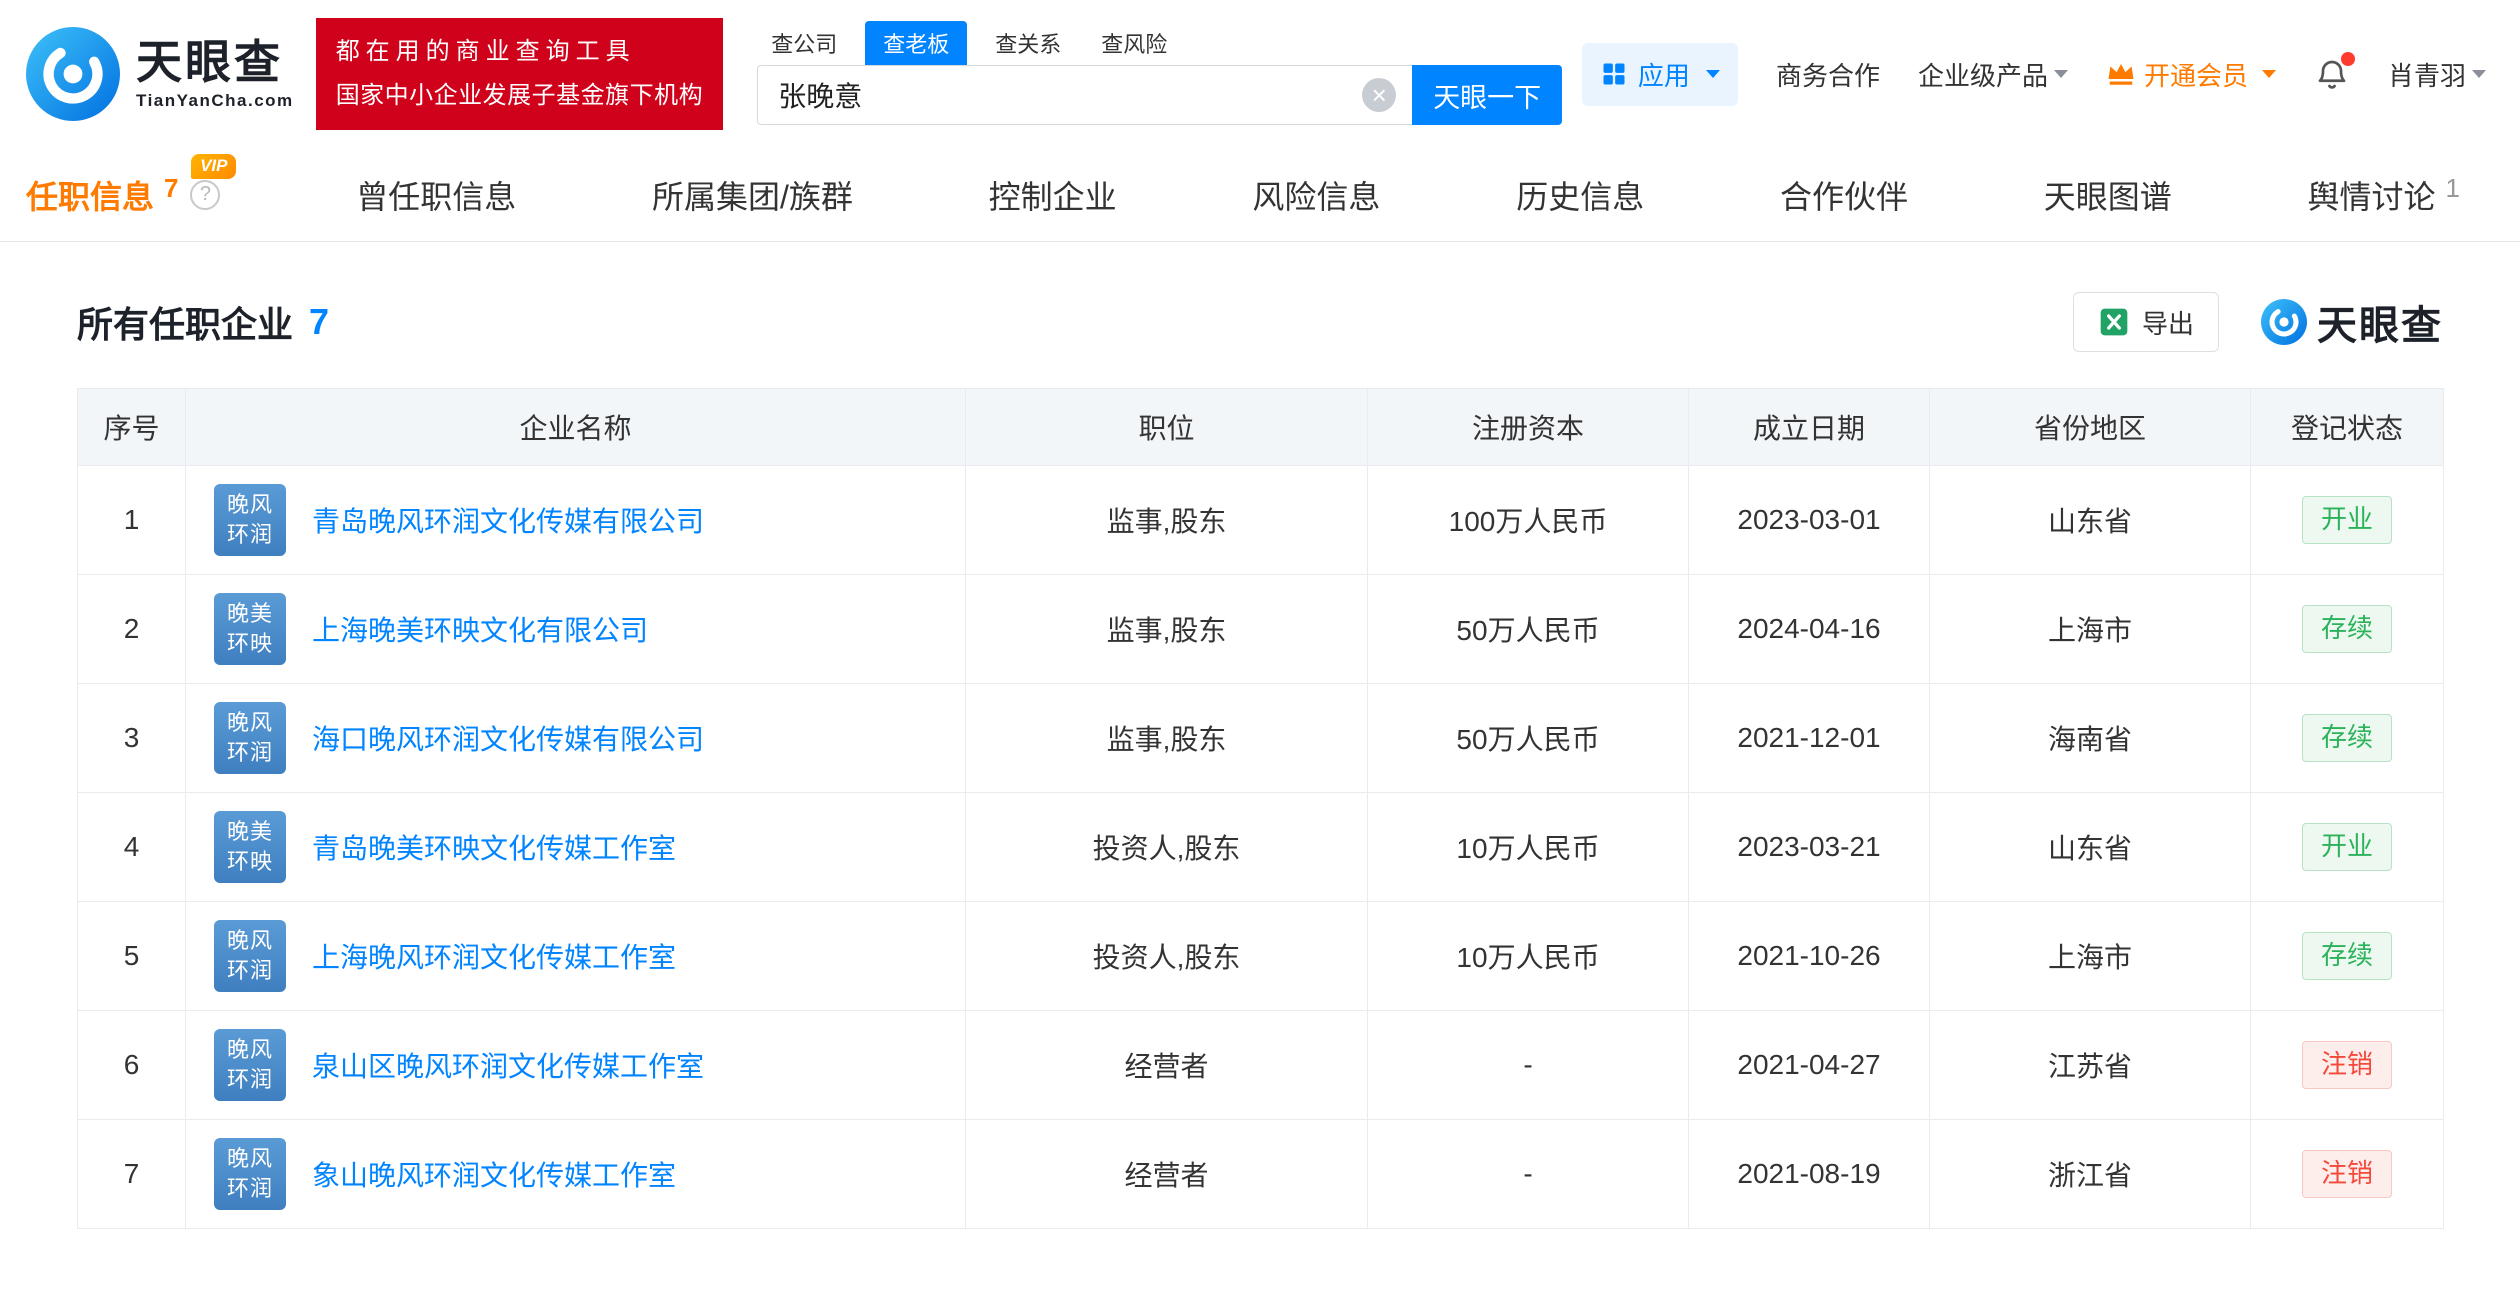 This screenshot has width=2520, height=1314. What do you see at coordinates (205, 194) in the screenshot?
I see `help-icon: ?` at bounding box center [205, 194].